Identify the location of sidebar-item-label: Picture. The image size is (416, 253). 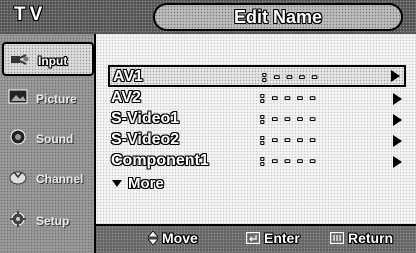
(56, 99).